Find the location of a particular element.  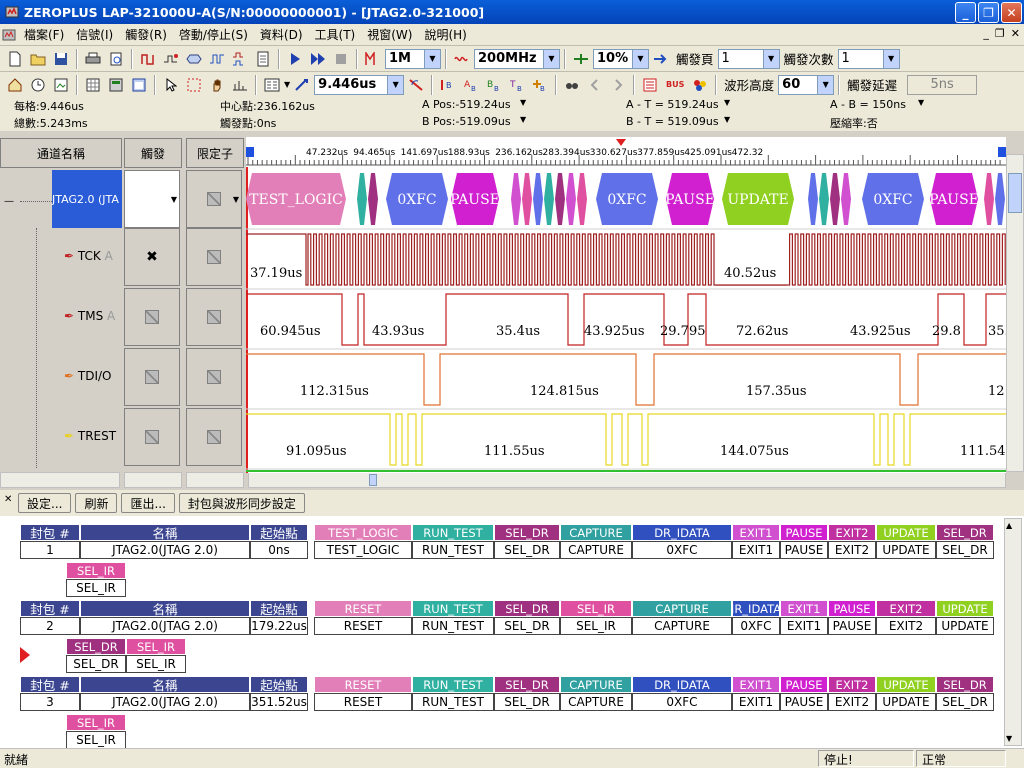

memory-depth-select: 1M ▼ is located at coordinates (413, 58).